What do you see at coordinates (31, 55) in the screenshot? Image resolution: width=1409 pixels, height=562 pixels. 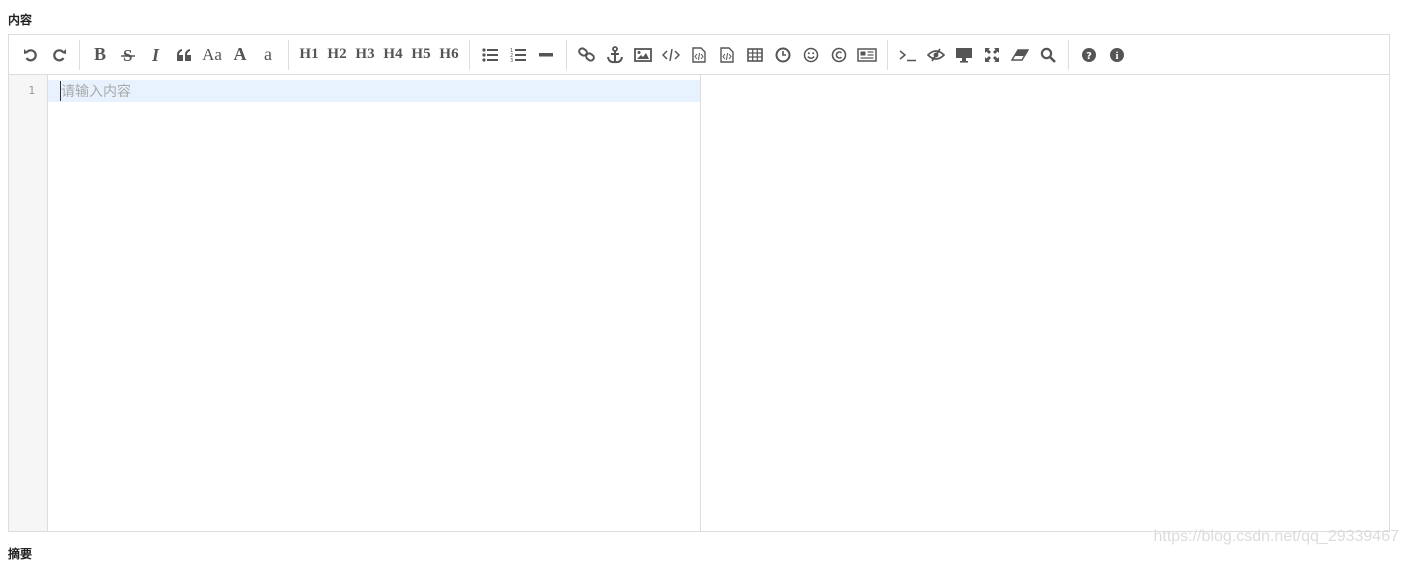 I see `undo-icon` at bounding box center [31, 55].